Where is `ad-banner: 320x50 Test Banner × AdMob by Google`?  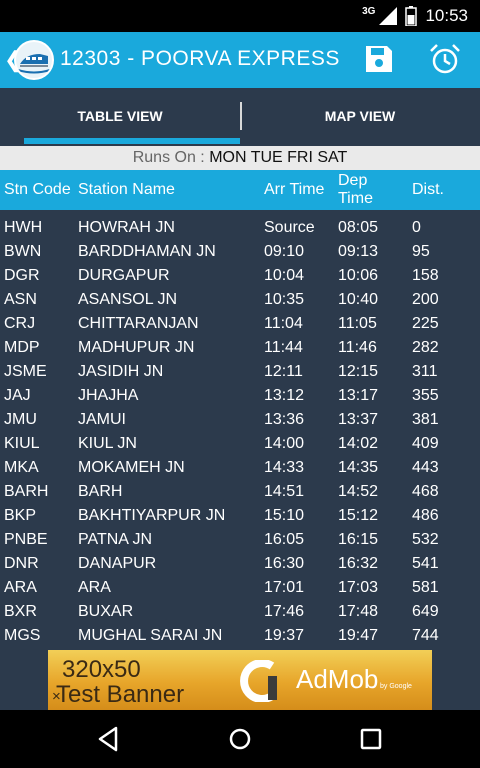
ad-banner: 320x50 Test Banner × AdMob by Google is located at coordinates (240, 680).